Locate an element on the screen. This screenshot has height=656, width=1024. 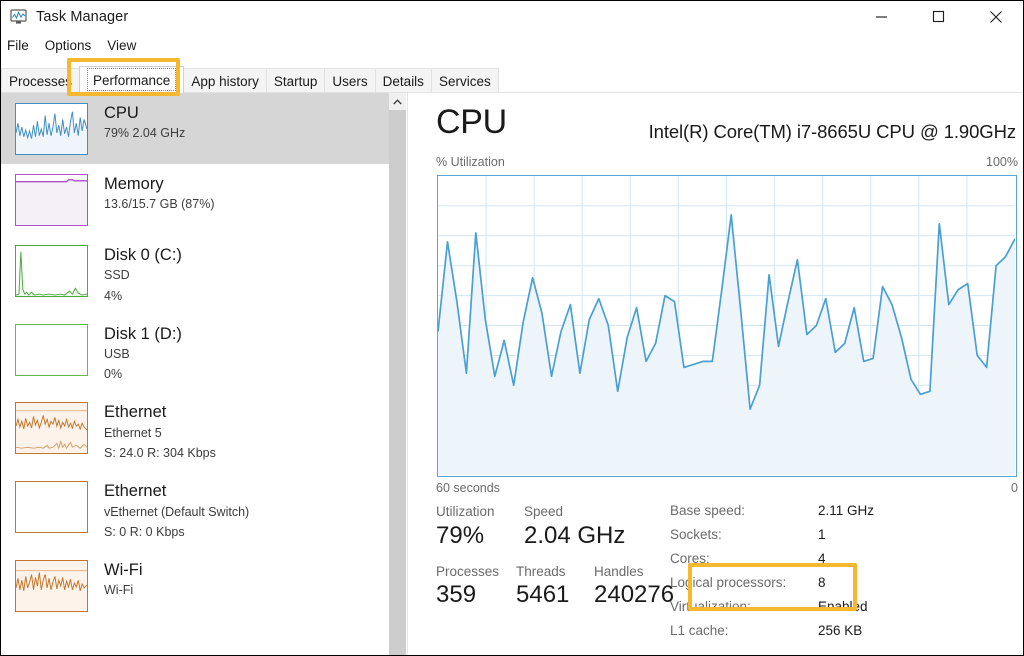
ethernet5-info: Ethernet Ethernet 5 S: 24.0 R: 304 Kbps is located at coordinates (160, 432).